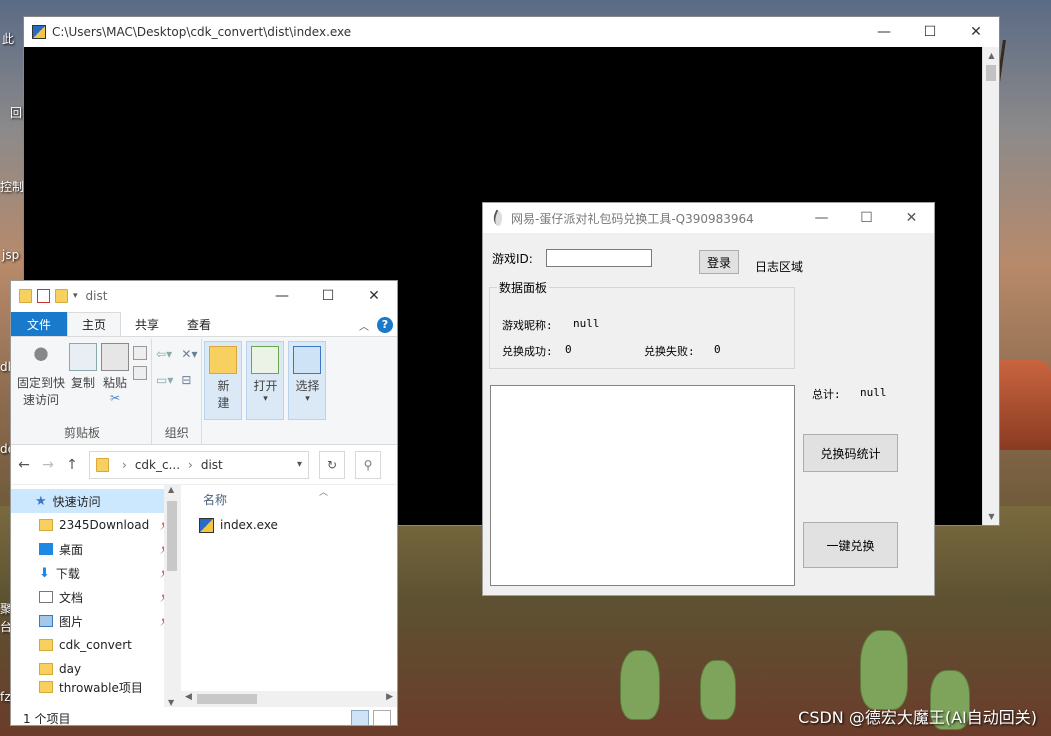 This screenshot has height=736, width=1051. I want to click on copy-path-icon, so click(140, 353).